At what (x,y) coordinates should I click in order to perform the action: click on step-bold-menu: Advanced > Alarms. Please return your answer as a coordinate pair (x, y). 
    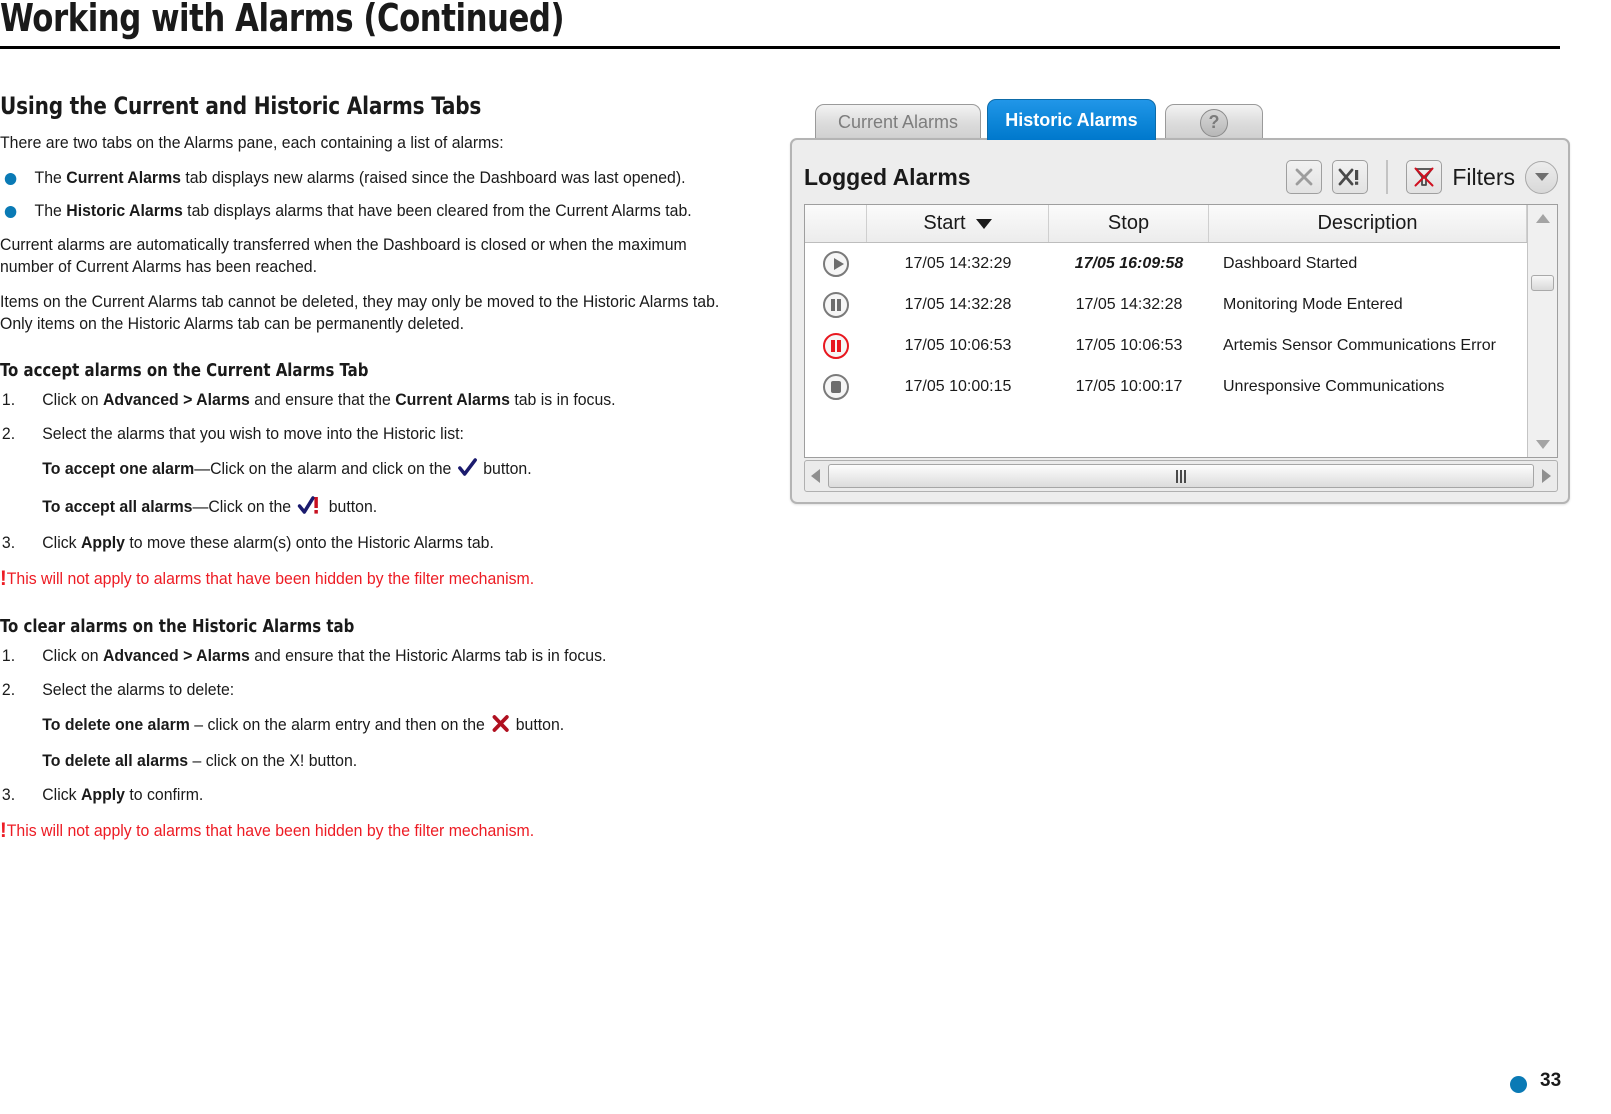
    Looking at the image, I should click on (176, 656).